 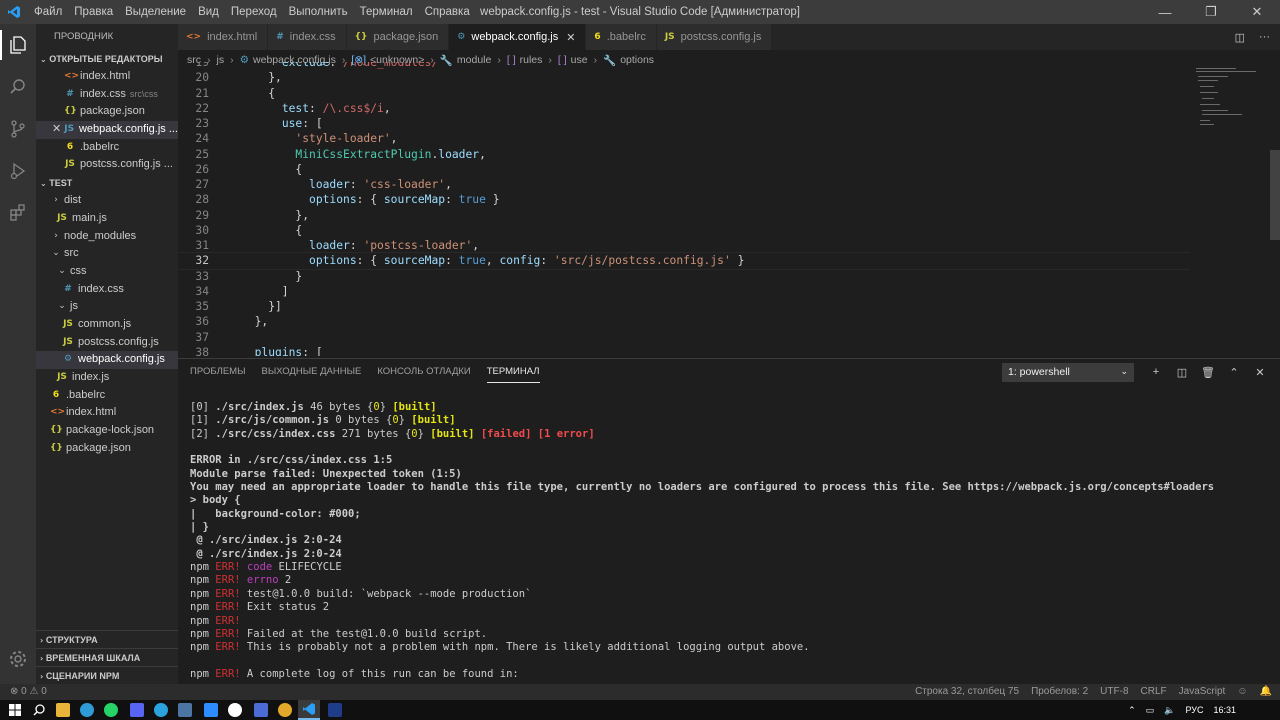 I want to click on project-section: ⌄ TEST, so click(x=107, y=183).